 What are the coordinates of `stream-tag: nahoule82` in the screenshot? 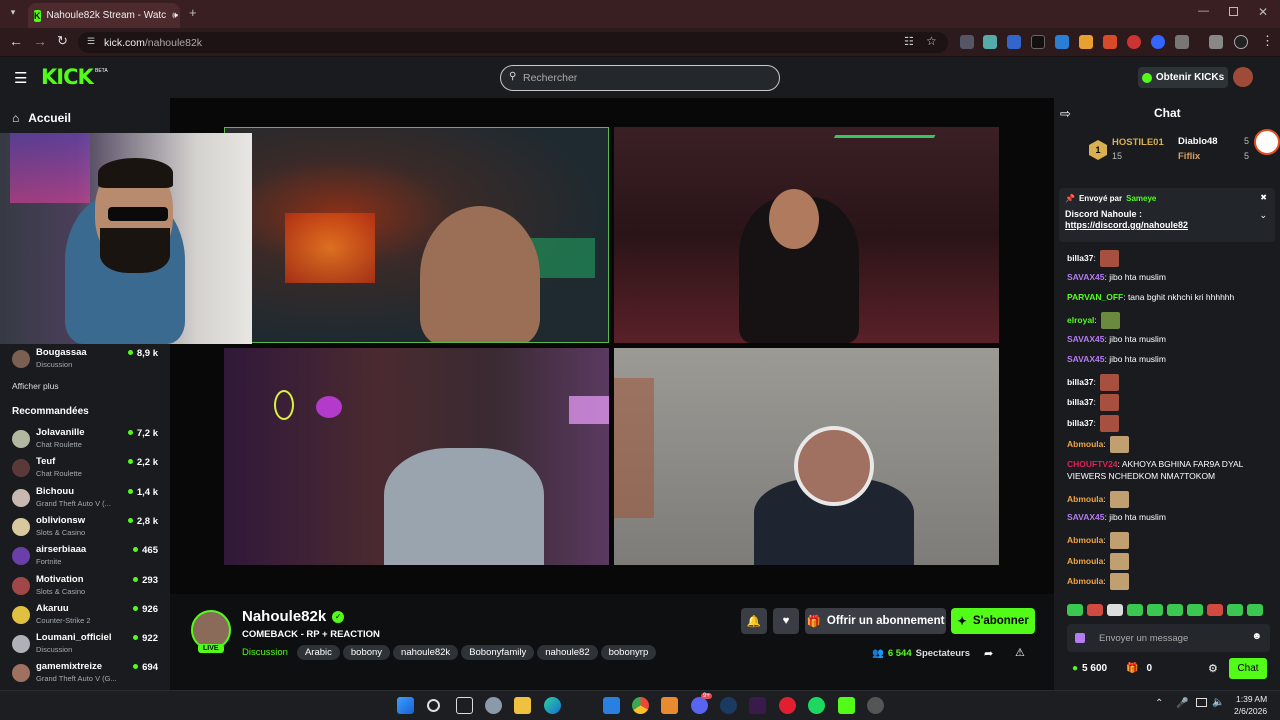 It's located at (567, 652).